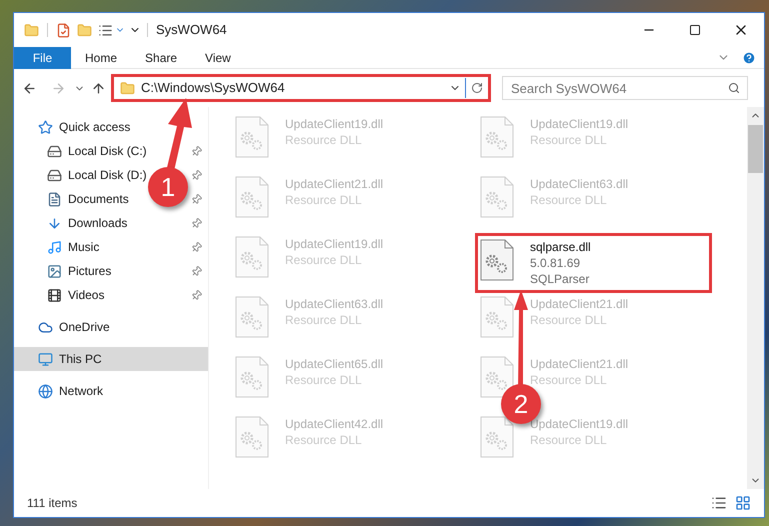 The image size is (769, 526). Describe the element at coordinates (743, 503) in the screenshot. I see `large-icons-view-icon` at that location.